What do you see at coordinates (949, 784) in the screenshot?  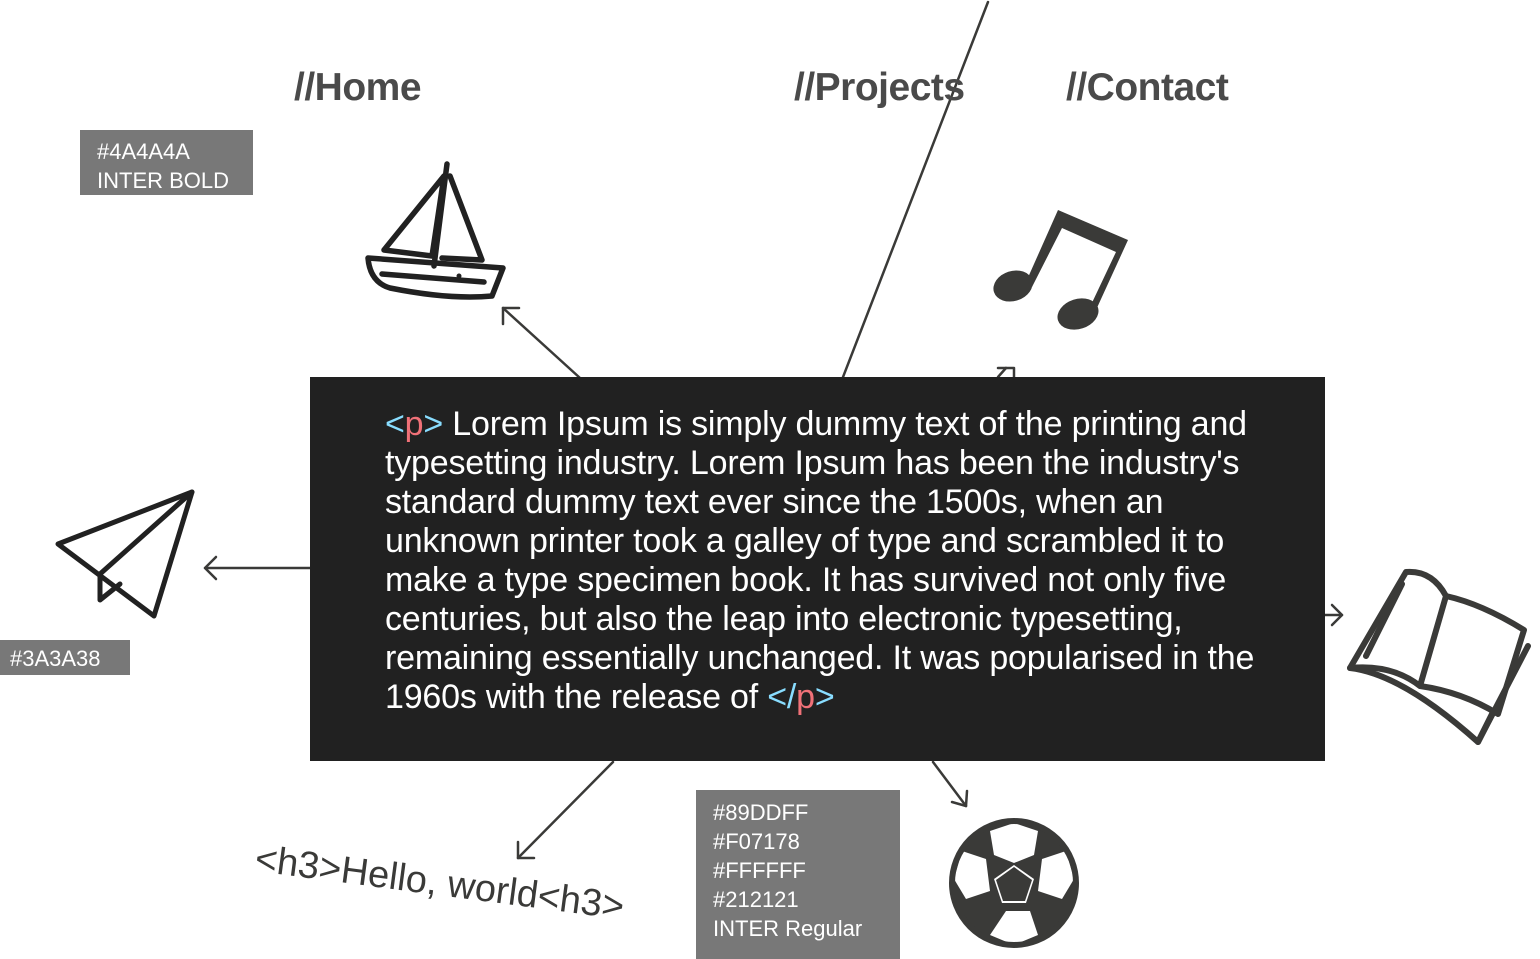 I see `arrow-to-soccer-ball` at bounding box center [949, 784].